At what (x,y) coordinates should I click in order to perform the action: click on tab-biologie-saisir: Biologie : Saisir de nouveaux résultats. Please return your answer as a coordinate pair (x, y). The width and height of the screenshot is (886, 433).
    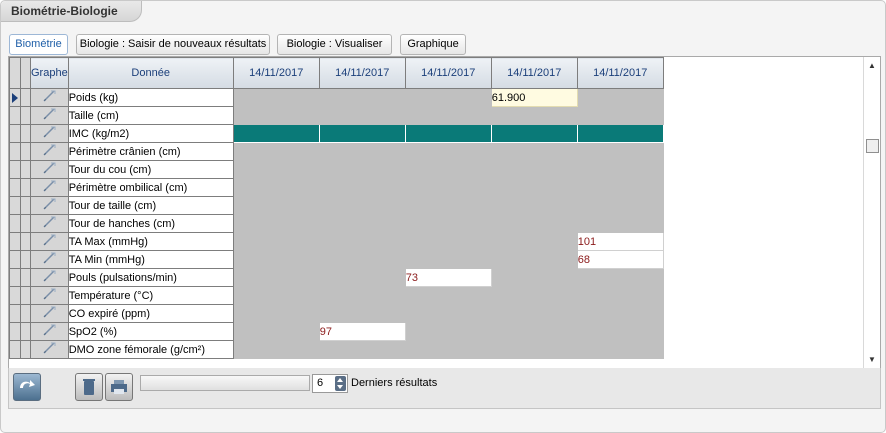
    Looking at the image, I should click on (173, 44).